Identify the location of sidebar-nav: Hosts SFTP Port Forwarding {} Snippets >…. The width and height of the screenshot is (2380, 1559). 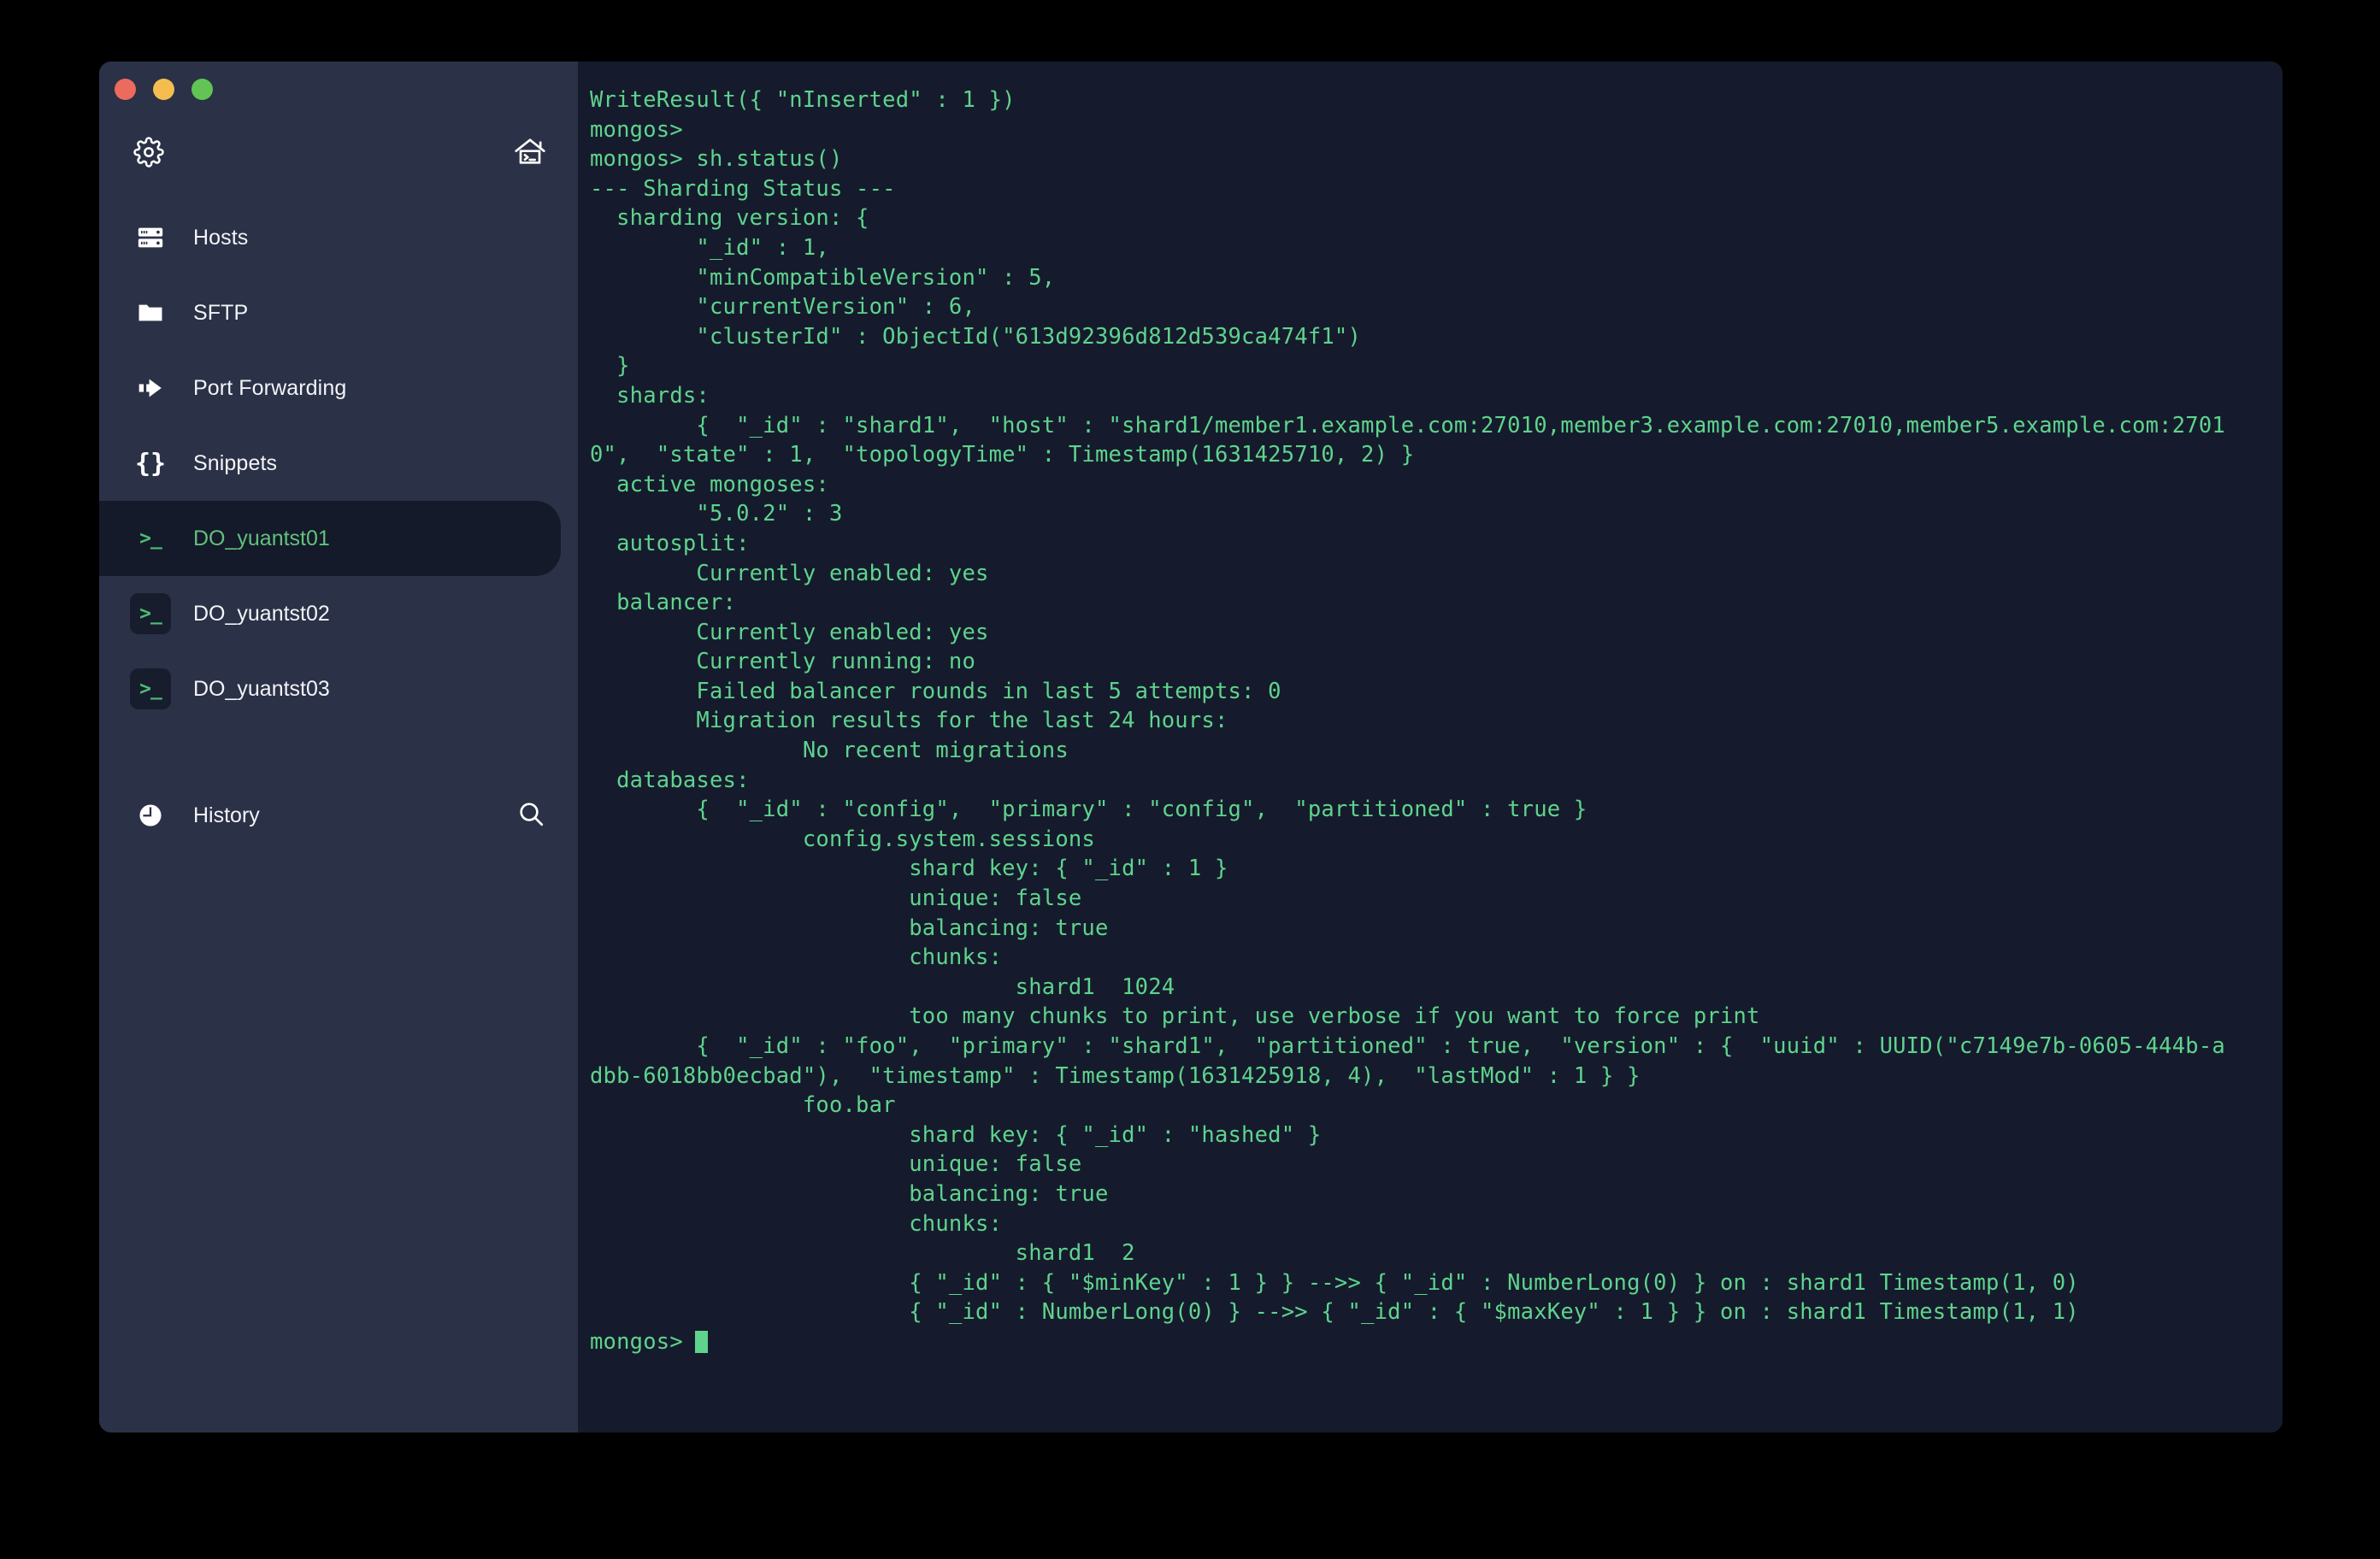
(339, 463).